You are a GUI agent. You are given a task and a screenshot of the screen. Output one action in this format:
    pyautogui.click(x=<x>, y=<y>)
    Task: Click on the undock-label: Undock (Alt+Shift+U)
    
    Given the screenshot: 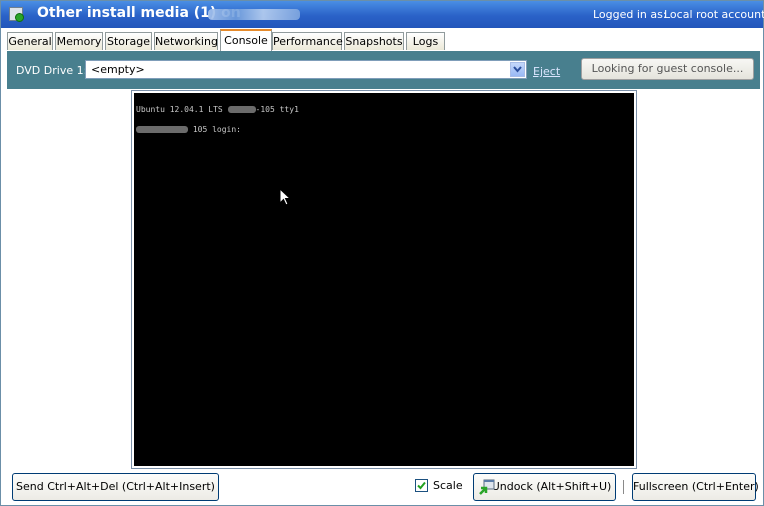 What is the action you would take?
    pyautogui.click(x=551, y=486)
    